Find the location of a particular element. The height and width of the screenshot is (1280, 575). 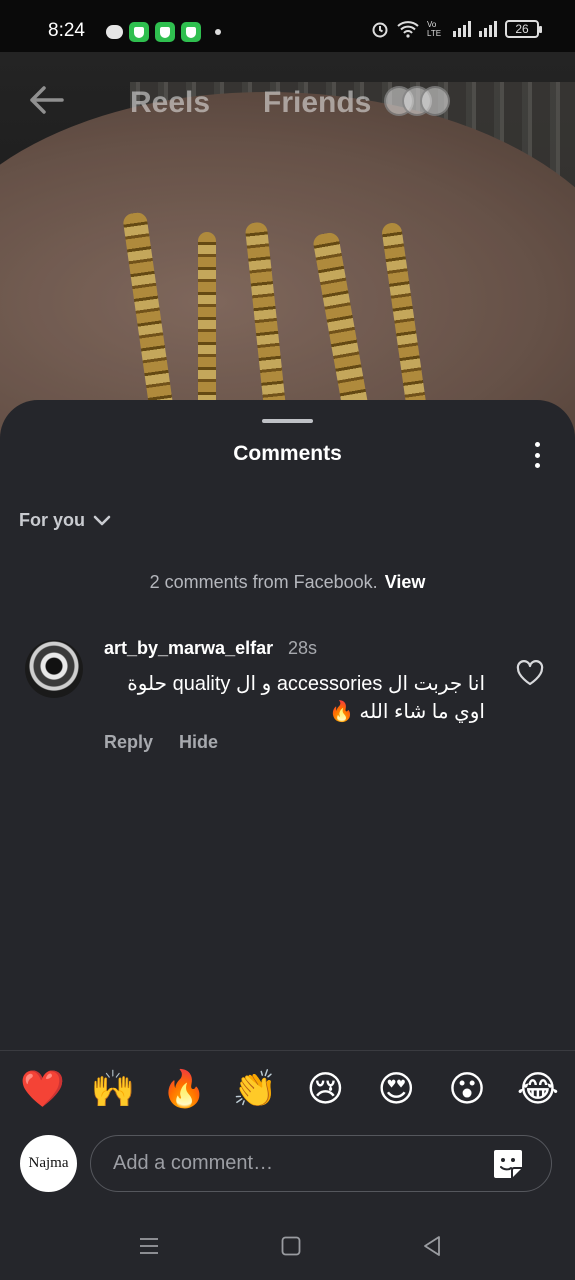

status-bar: 8:24 Vo LTE 26 is located at coordinates (287, 26).